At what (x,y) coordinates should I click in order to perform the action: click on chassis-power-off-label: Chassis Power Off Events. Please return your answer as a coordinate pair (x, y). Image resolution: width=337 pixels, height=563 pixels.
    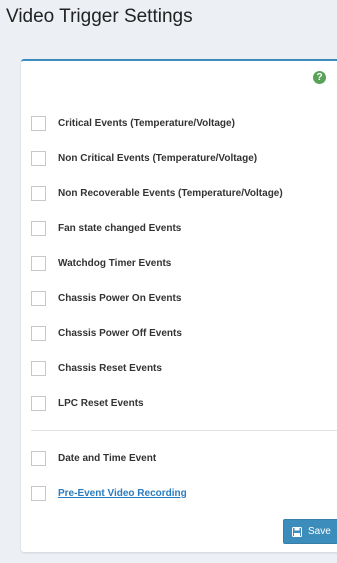
    Looking at the image, I should click on (120, 333).